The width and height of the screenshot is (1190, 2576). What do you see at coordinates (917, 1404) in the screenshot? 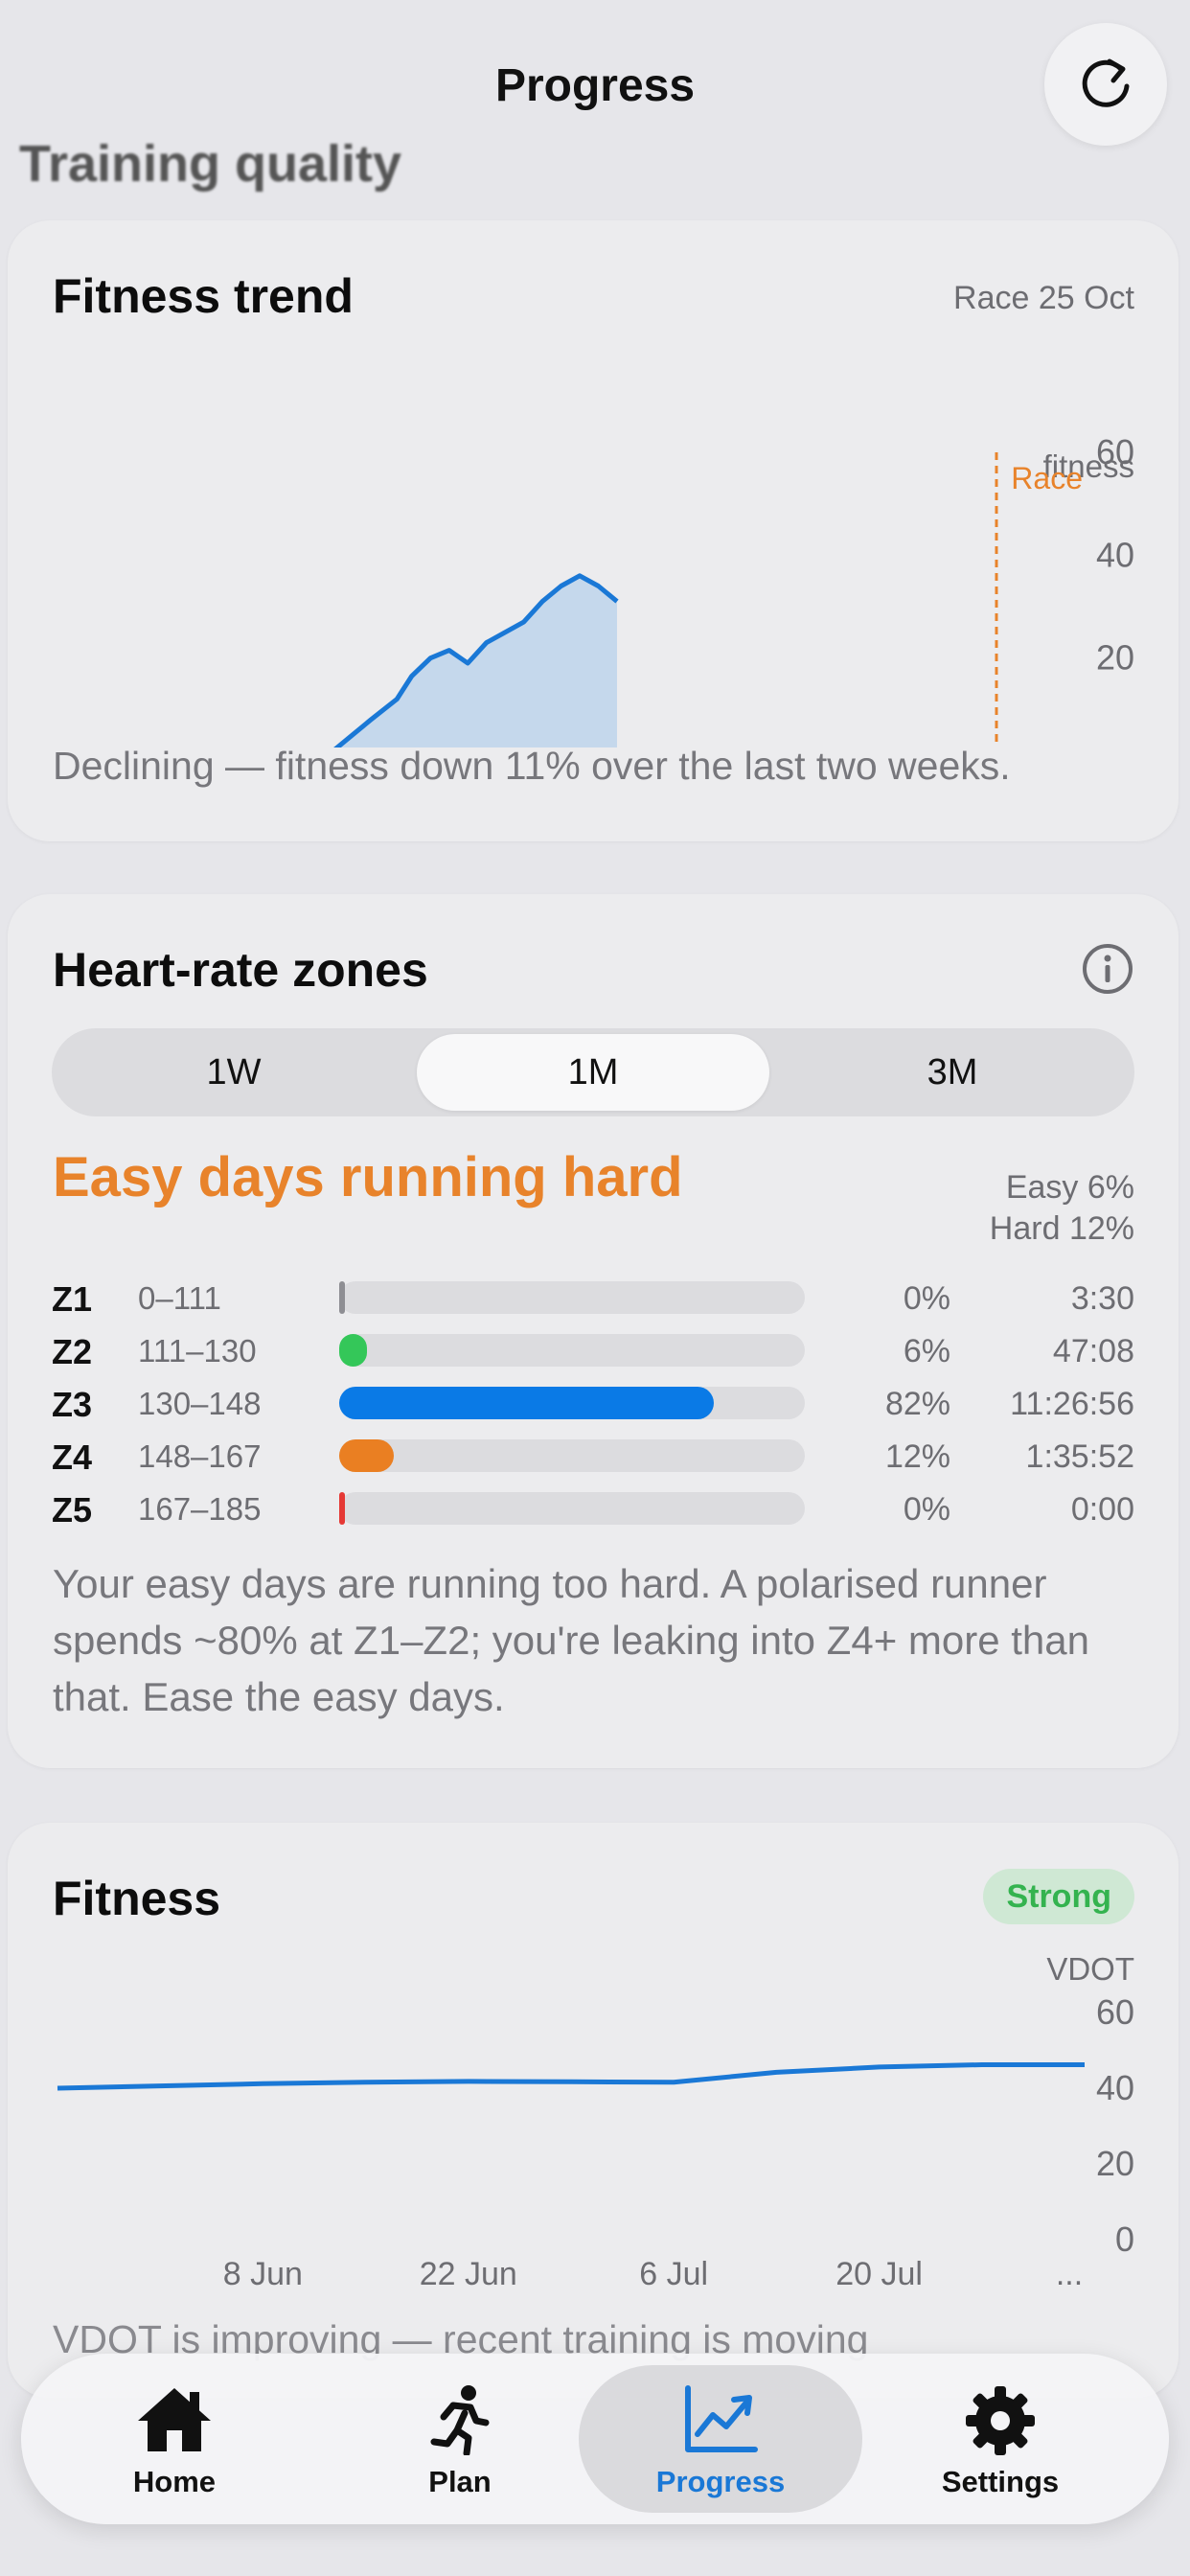
I see `zone-percent: 82%` at bounding box center [917, 1404].